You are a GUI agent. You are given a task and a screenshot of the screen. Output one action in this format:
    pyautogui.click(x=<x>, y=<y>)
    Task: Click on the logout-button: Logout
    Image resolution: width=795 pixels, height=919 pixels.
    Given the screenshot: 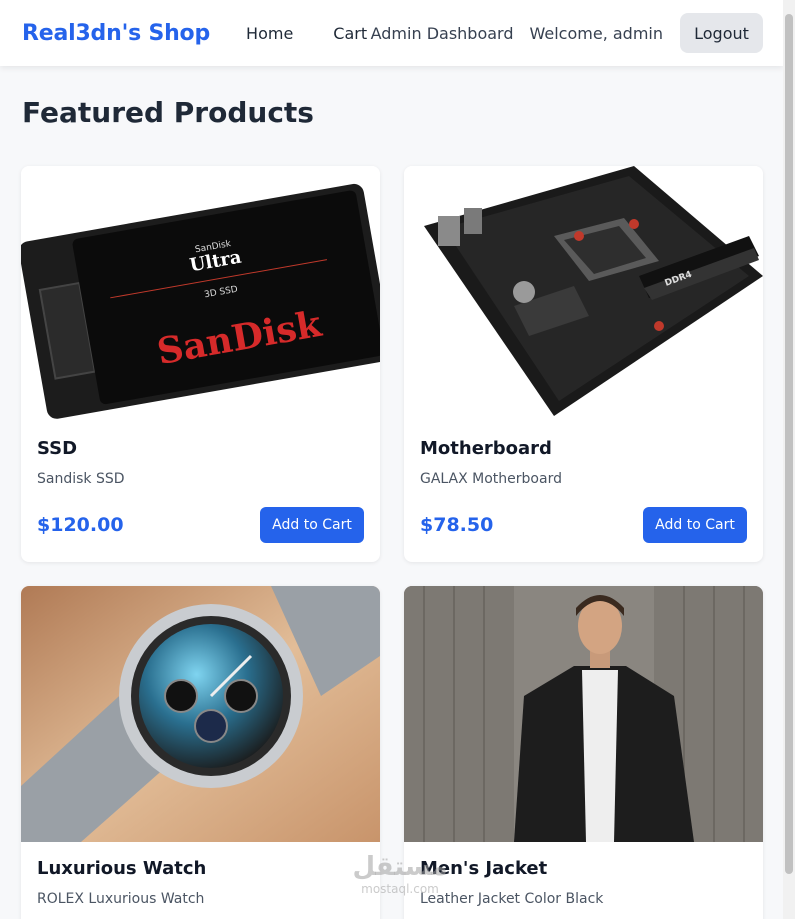 What is the action you would take?
    pyautogui.click(x=721, y=33)
    